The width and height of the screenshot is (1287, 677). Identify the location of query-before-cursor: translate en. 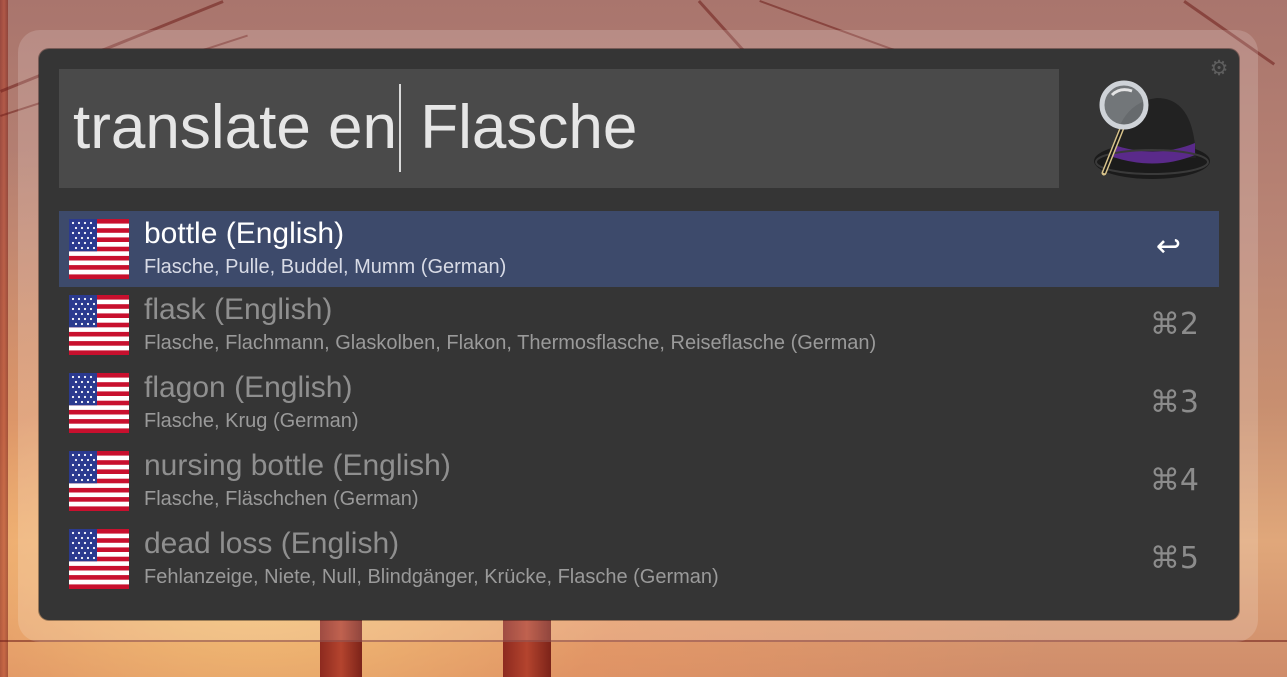
(235, 127).